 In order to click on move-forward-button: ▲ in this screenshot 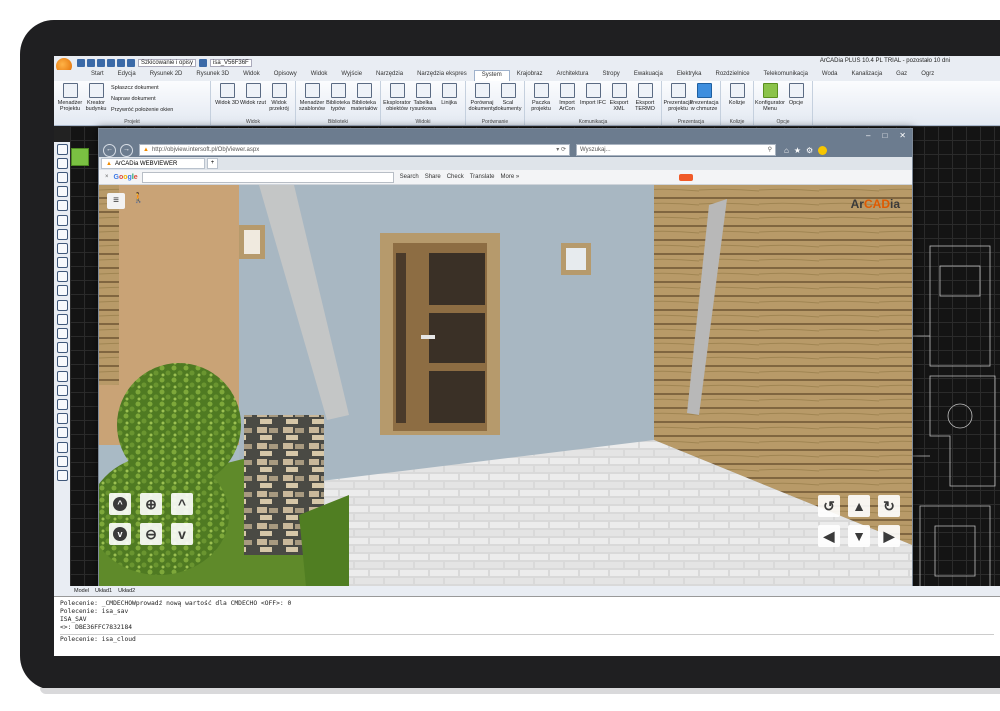, I will do `click(859, 506)`.